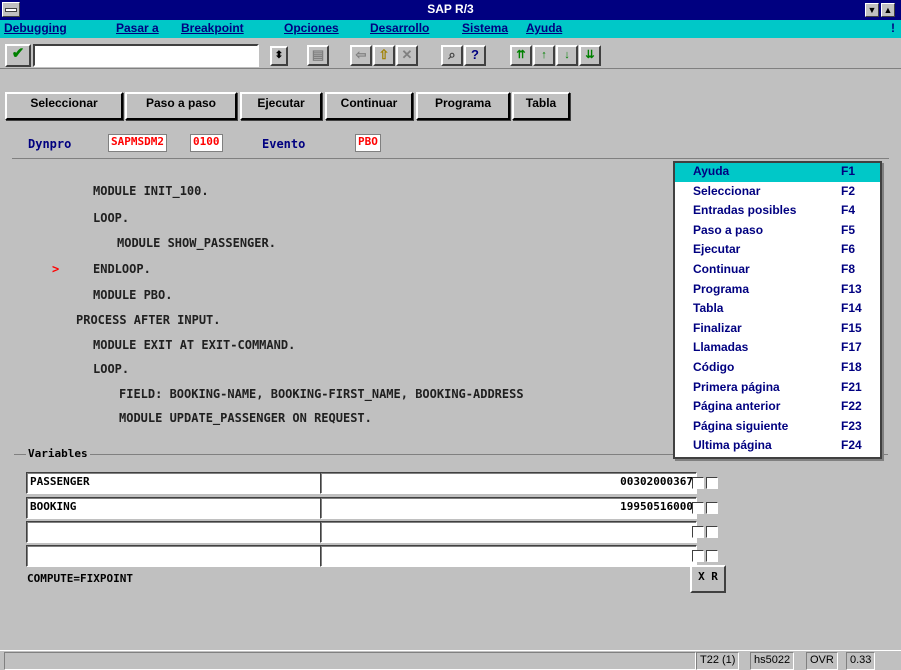 The image size is (901, 670). What do you see at coordinates (777, 329) in the screenshot?
I see `menu-item-finalizar: Finalizar F15` at bounding box center [777, 329].